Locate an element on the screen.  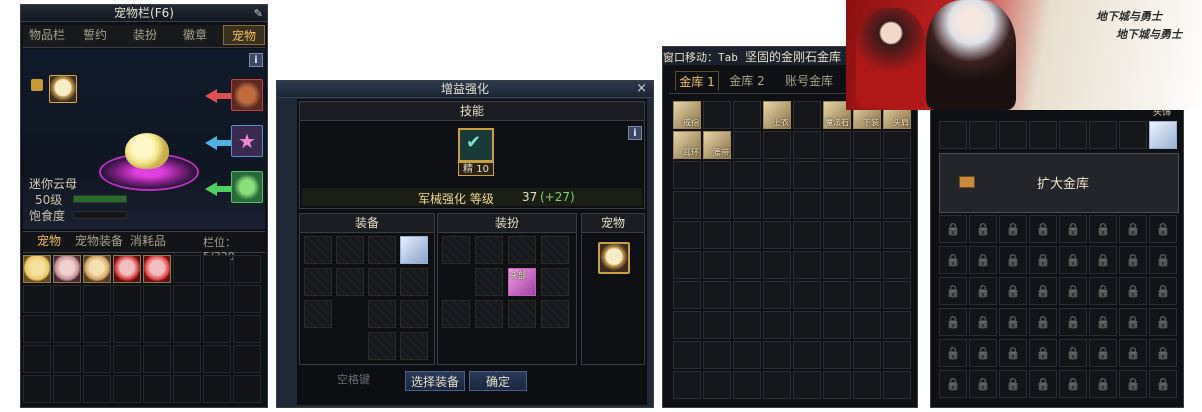
equipment-item is located at coordinates (414, 250).